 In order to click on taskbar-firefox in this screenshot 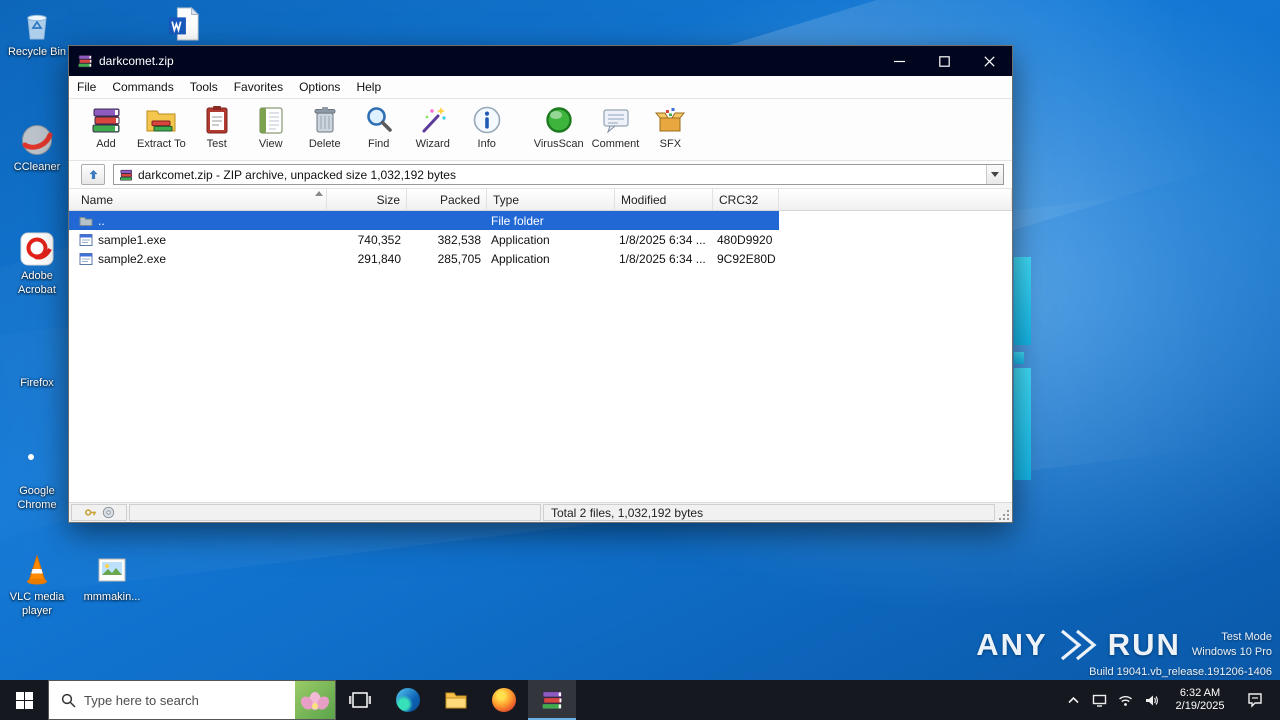, I will do `click(504, 700)`.